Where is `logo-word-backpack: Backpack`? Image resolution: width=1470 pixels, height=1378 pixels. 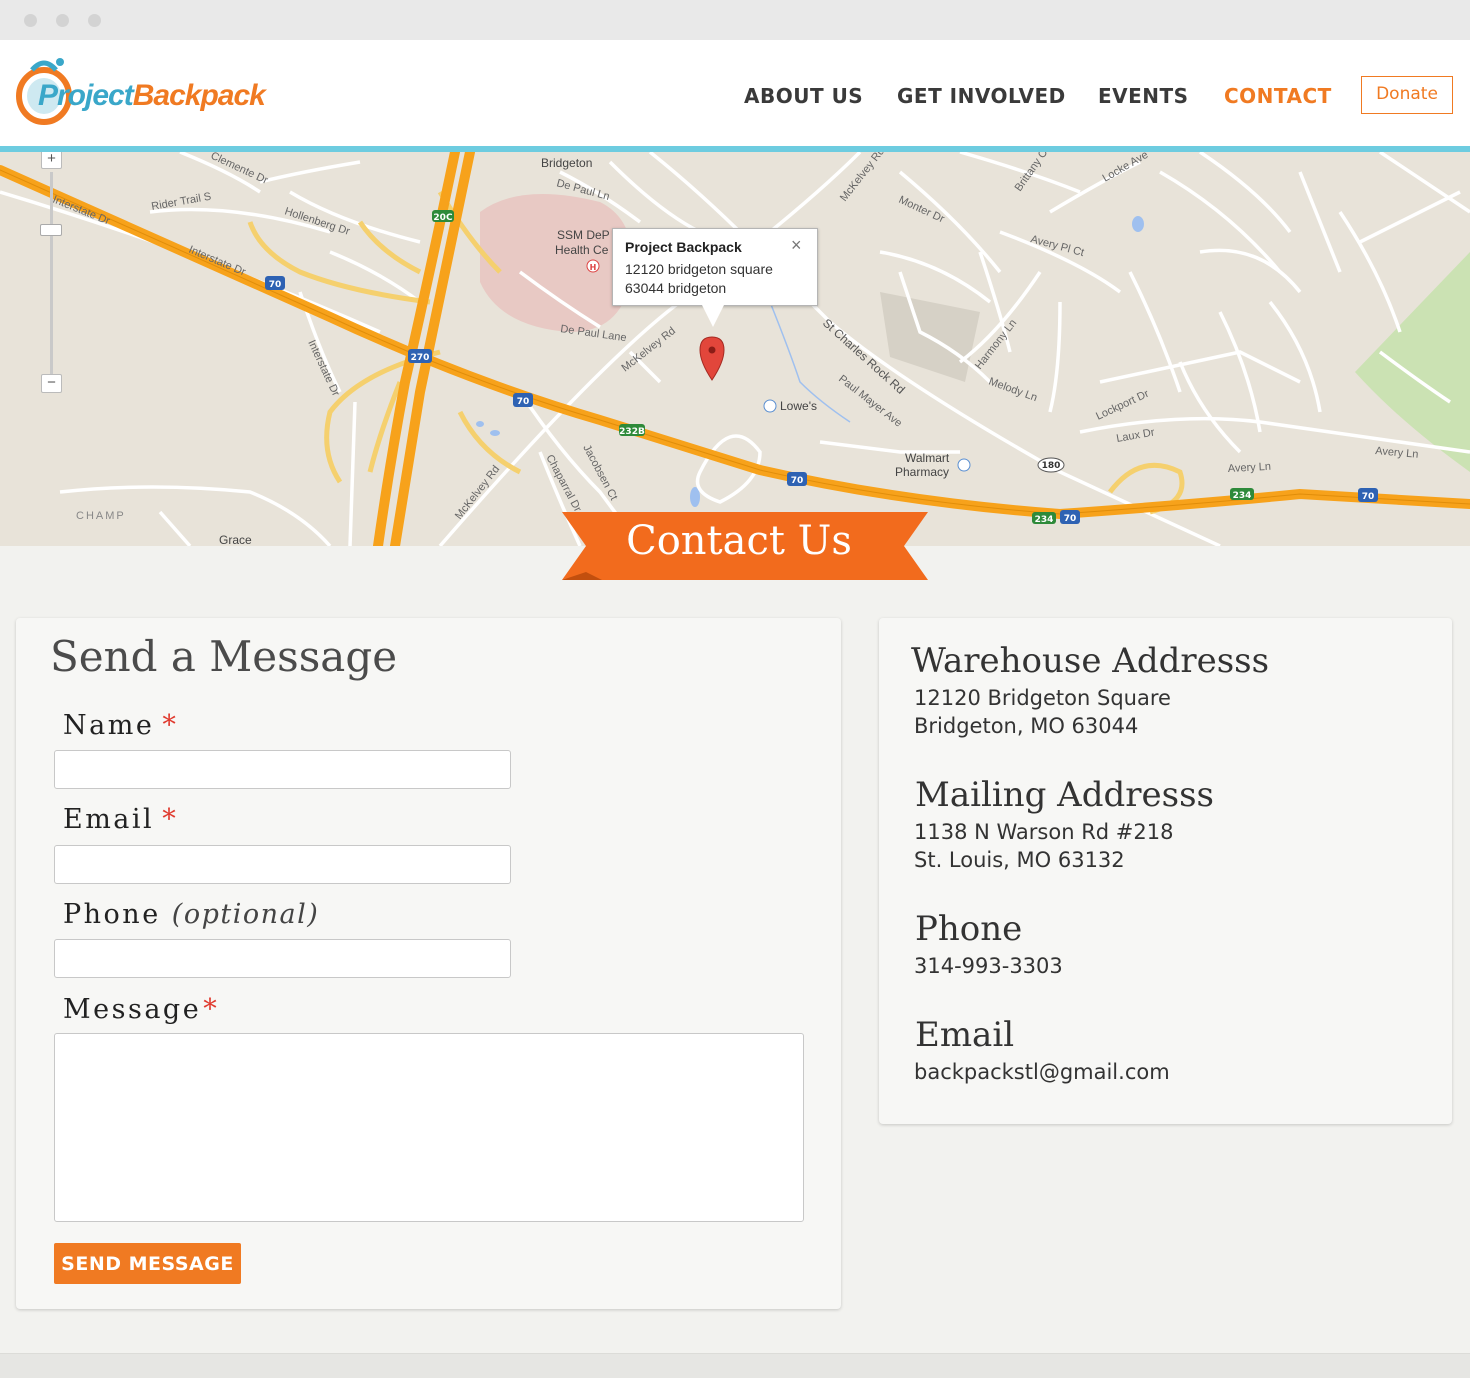 logo-word-backpack: Backpack is located at coordinates (199, 95).